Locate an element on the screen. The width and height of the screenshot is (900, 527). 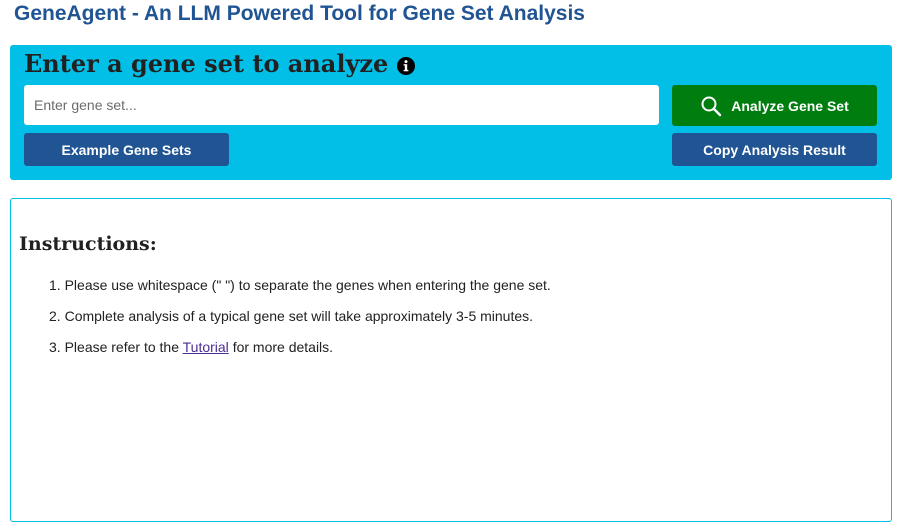
instruction-number: 1. is located at coordinates (55, 285).